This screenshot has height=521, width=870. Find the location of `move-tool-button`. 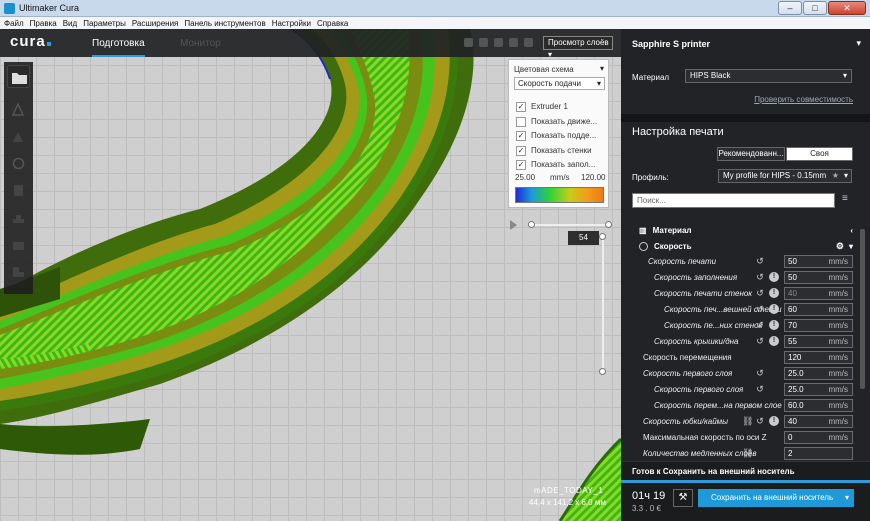

move-tool-button is located at coordinates (18, 109).